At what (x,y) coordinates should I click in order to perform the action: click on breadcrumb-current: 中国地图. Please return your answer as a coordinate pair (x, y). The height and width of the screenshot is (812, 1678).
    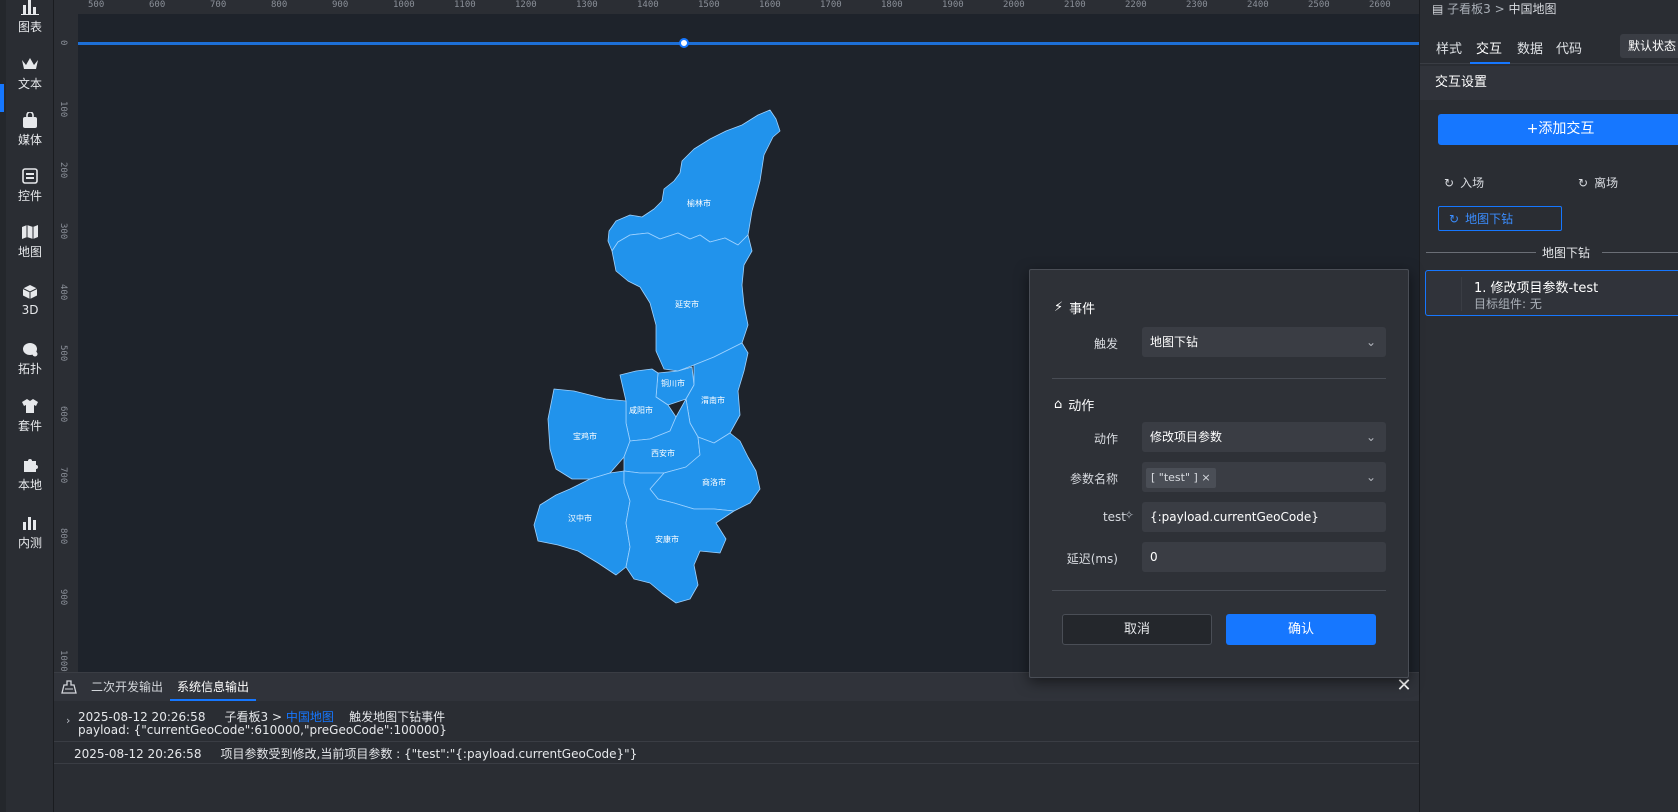
    Looking at the image, I should click on (1532, 9).